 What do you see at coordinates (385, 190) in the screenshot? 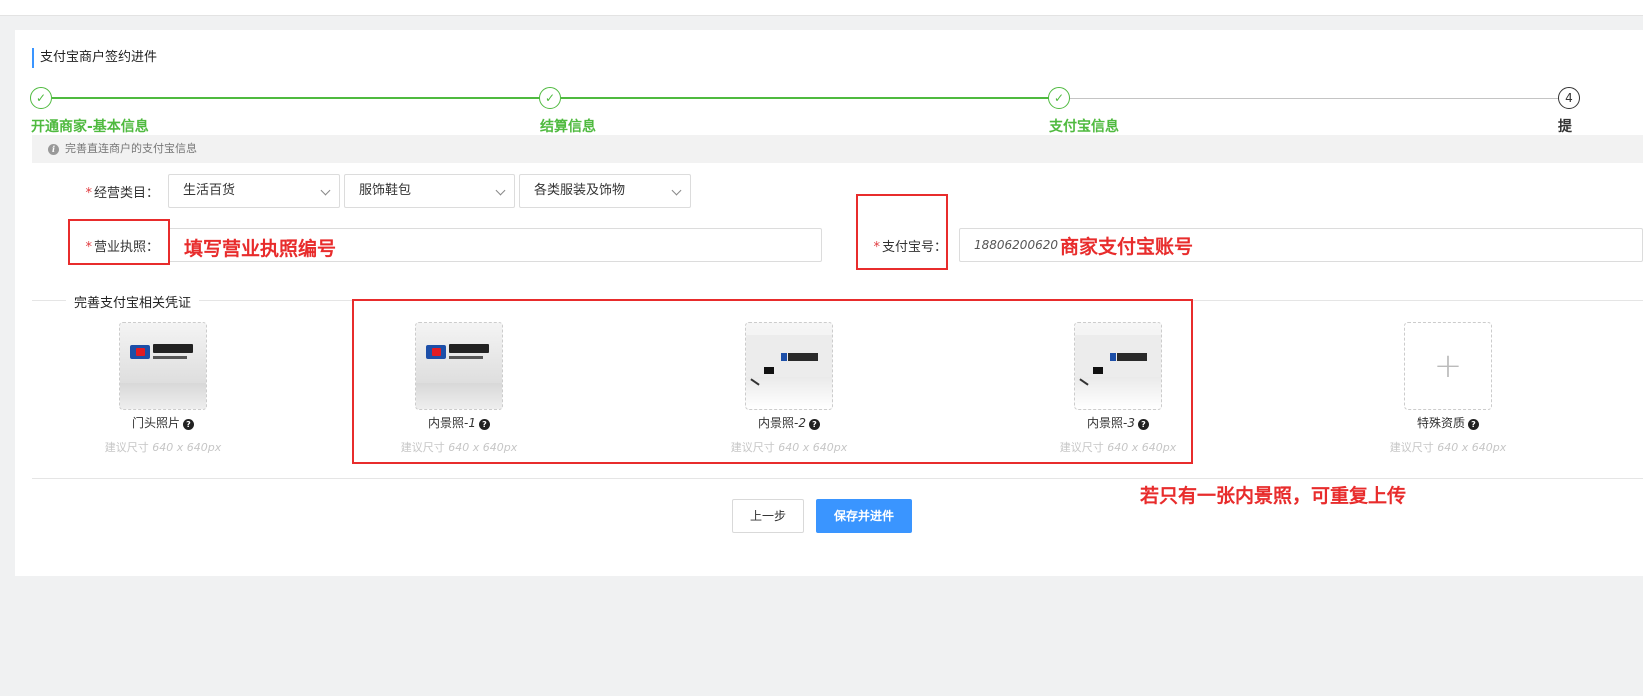
I see `category-select-2-value: 服饰鞋包` at bounding box center [385, 190].